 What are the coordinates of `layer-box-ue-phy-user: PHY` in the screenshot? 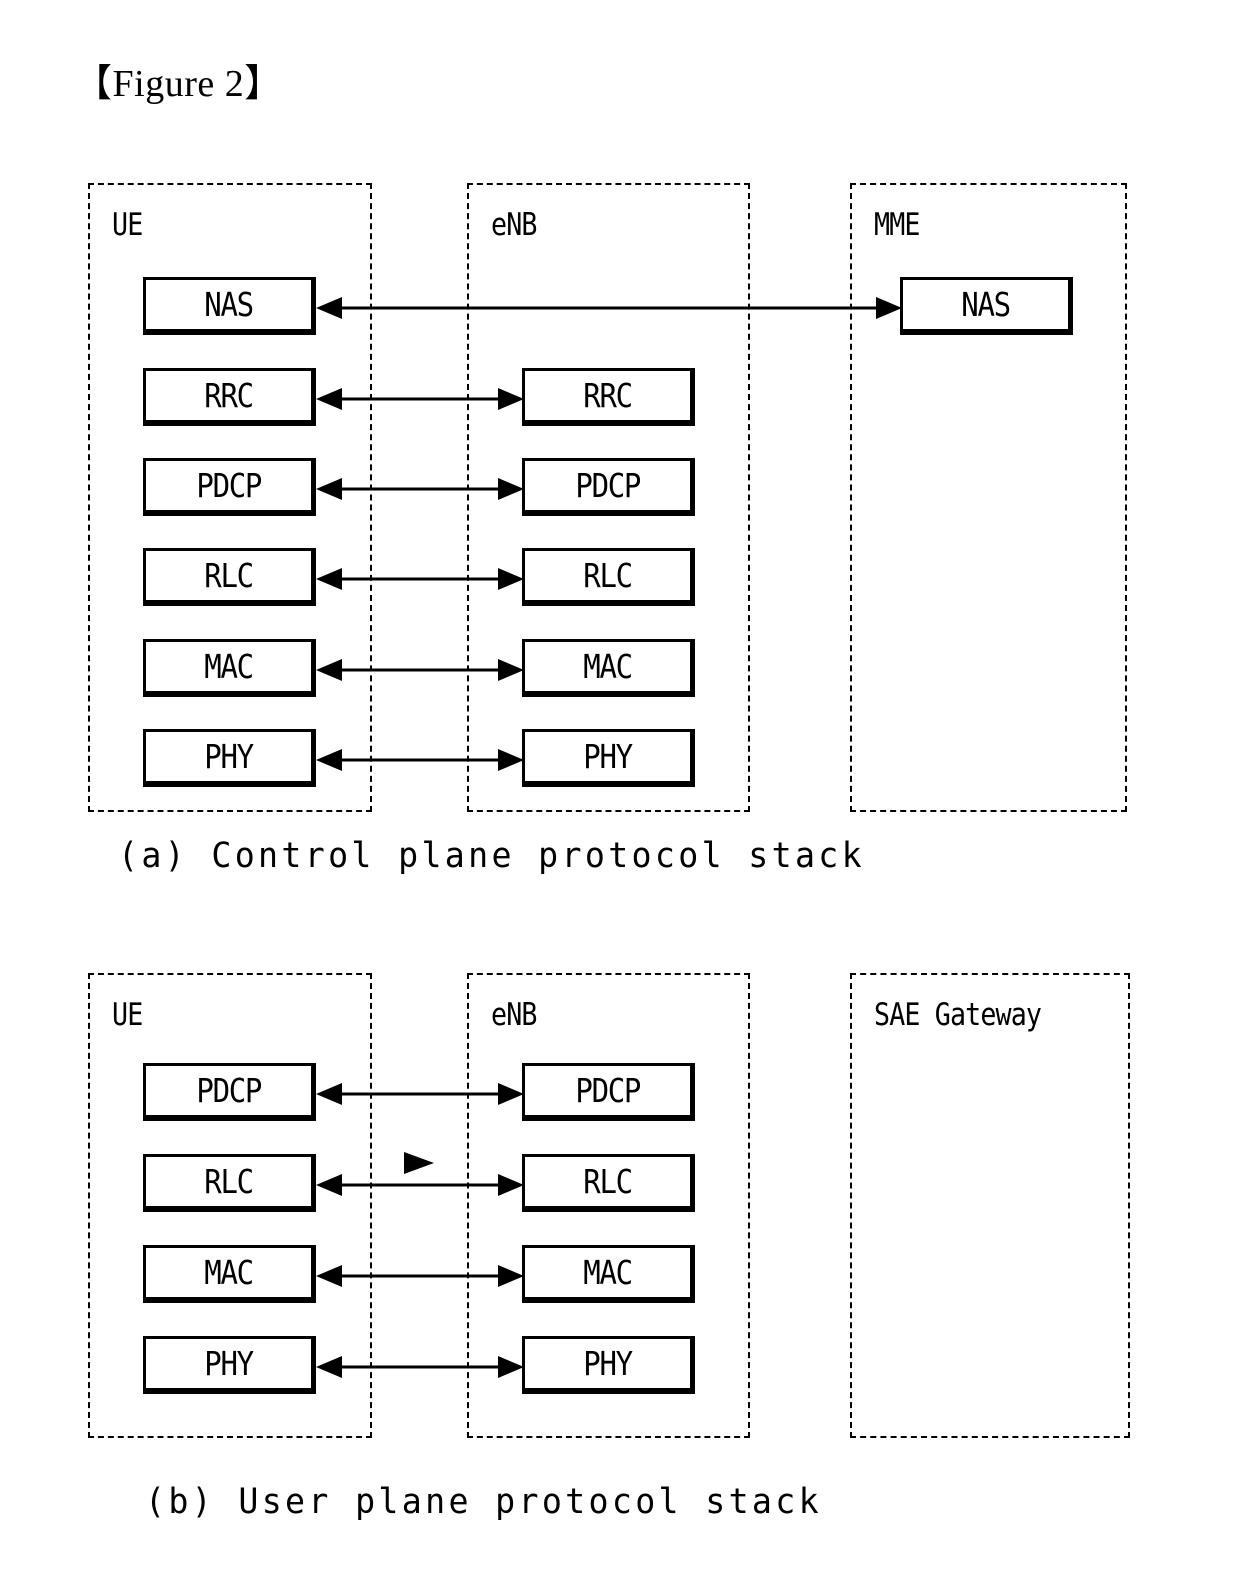 It's located at (229, 1365).